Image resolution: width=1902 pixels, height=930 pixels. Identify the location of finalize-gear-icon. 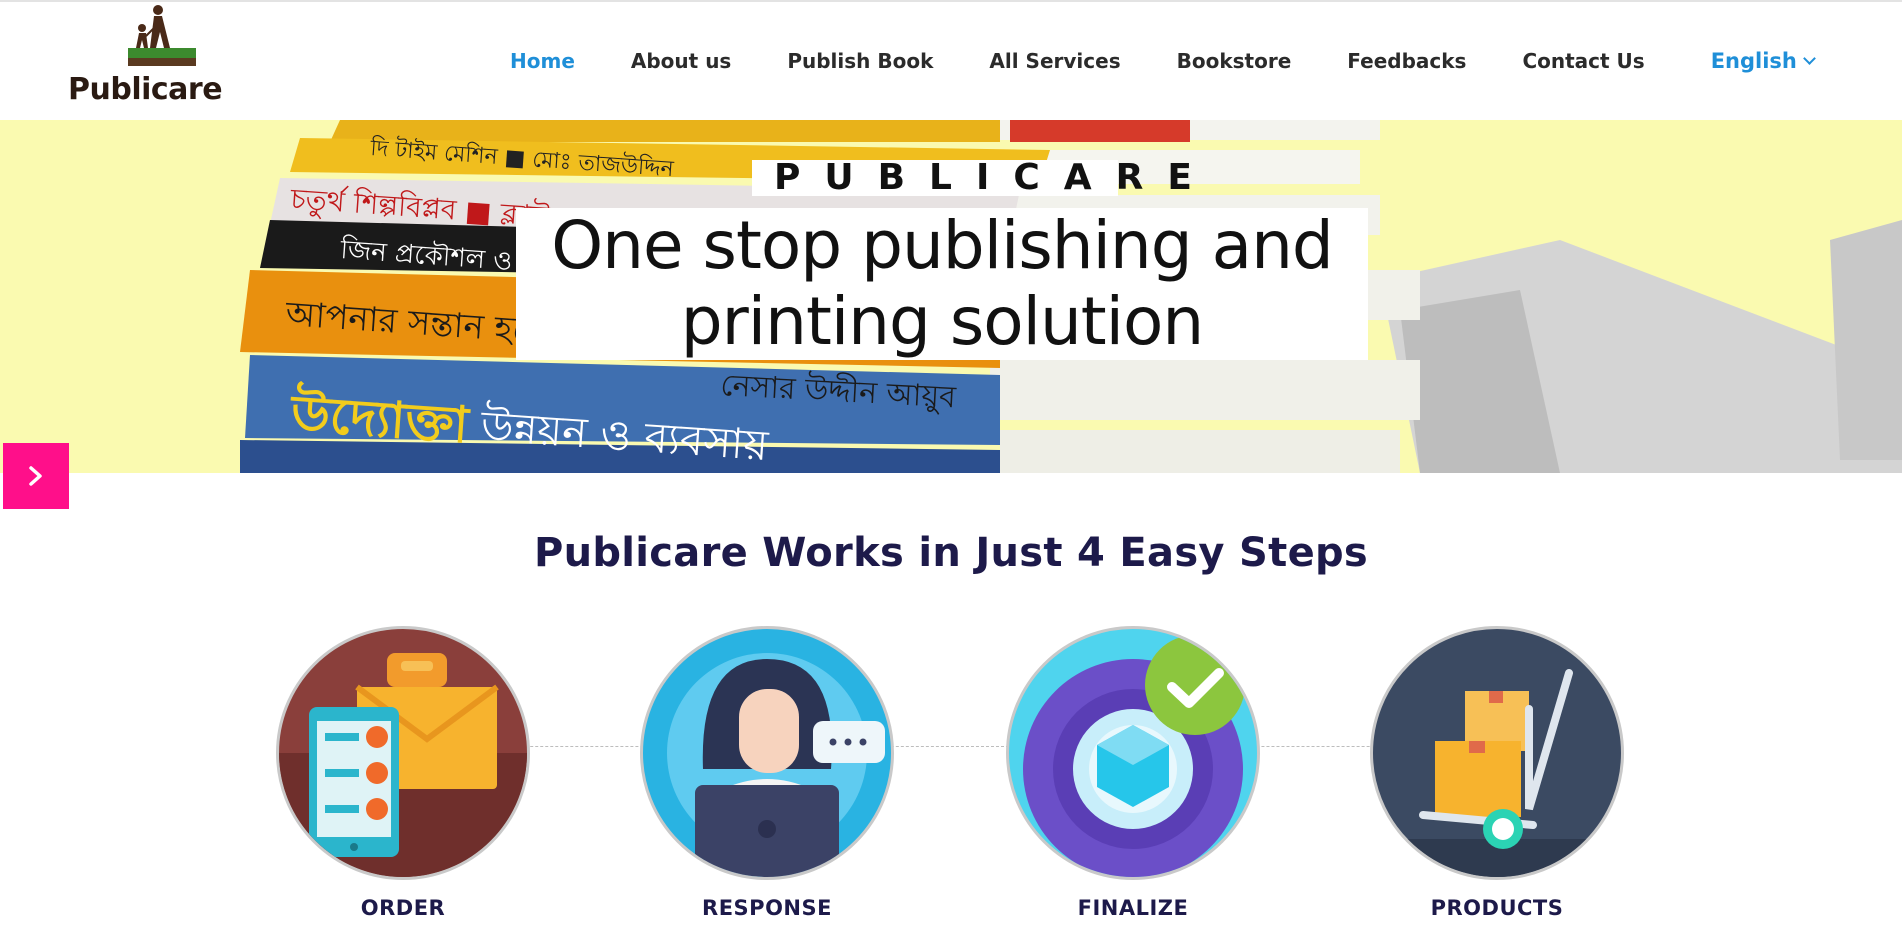
(1133, 753).